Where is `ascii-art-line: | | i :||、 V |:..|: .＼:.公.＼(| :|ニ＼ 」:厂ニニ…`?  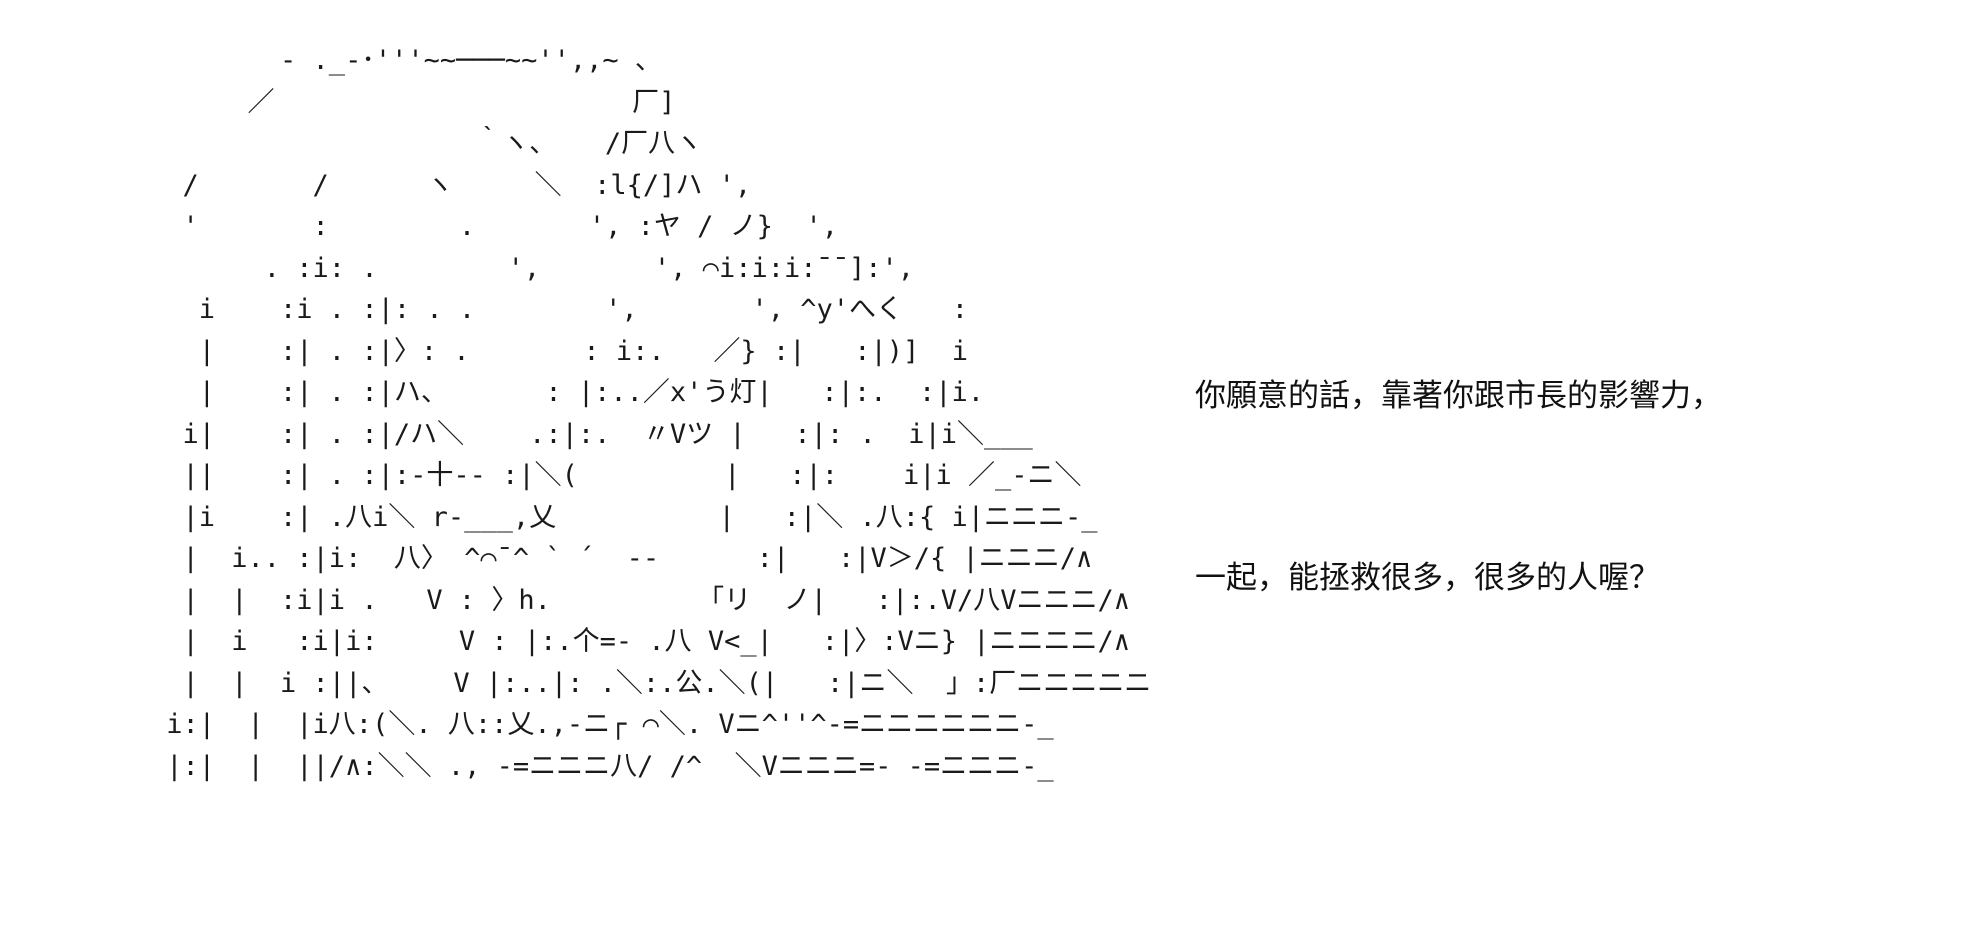 ascii-art-line: | | i :||、 V |:..|: .＼:.公.＼(| :|ニ＼ 」:厂ニニ… is located at coordinates (650, 683).